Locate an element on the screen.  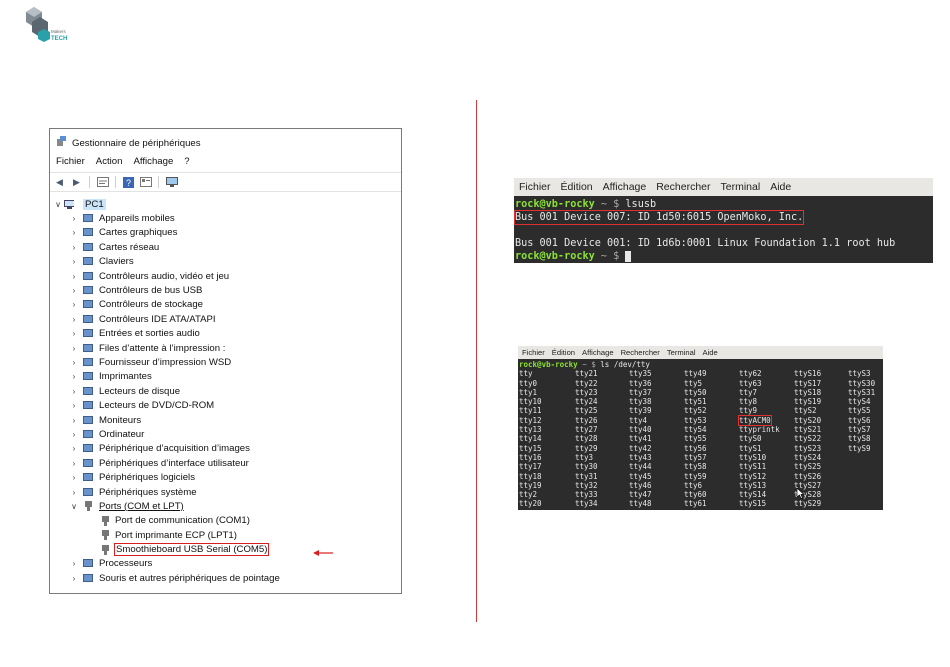
menu-help: ? is located at coordinates (186, 161).